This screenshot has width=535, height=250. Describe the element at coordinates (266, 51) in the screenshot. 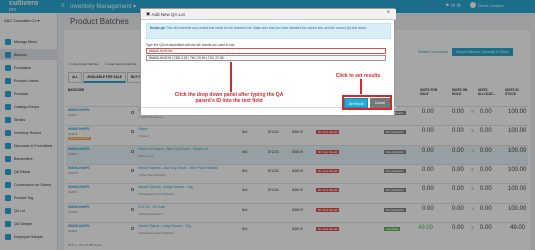

I see `qa-lot-input: WAMS-HU5OHx` at that location.